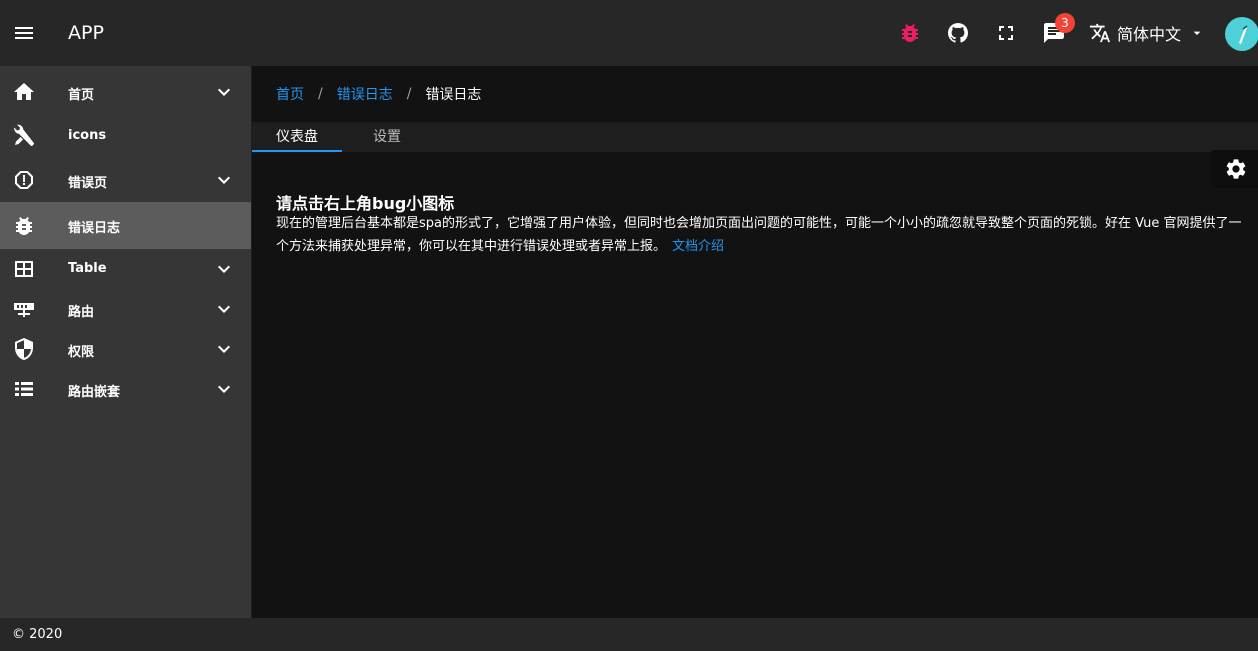  What do you see at coordinates (290, 94) in the screenshot?
I see `breadcrumb-home: 首页` at bounding box center [290, 94].